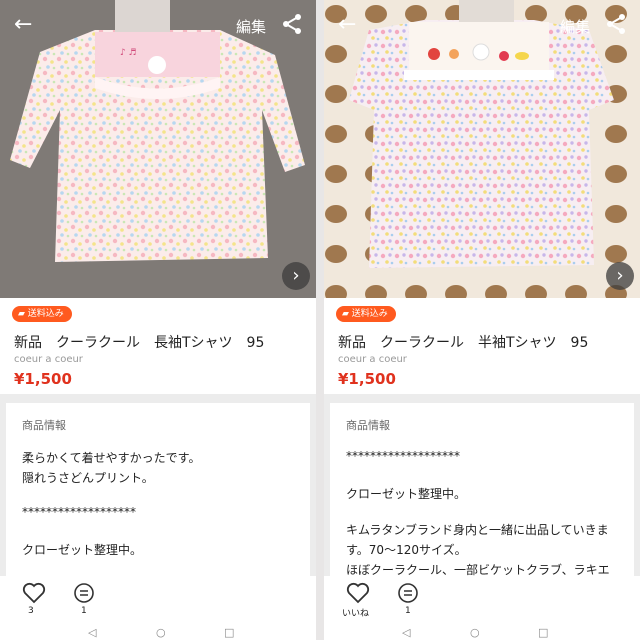 The width and height of the screenshot is (640, 640). I want to click on like-label: いいね, so click(356, 614).